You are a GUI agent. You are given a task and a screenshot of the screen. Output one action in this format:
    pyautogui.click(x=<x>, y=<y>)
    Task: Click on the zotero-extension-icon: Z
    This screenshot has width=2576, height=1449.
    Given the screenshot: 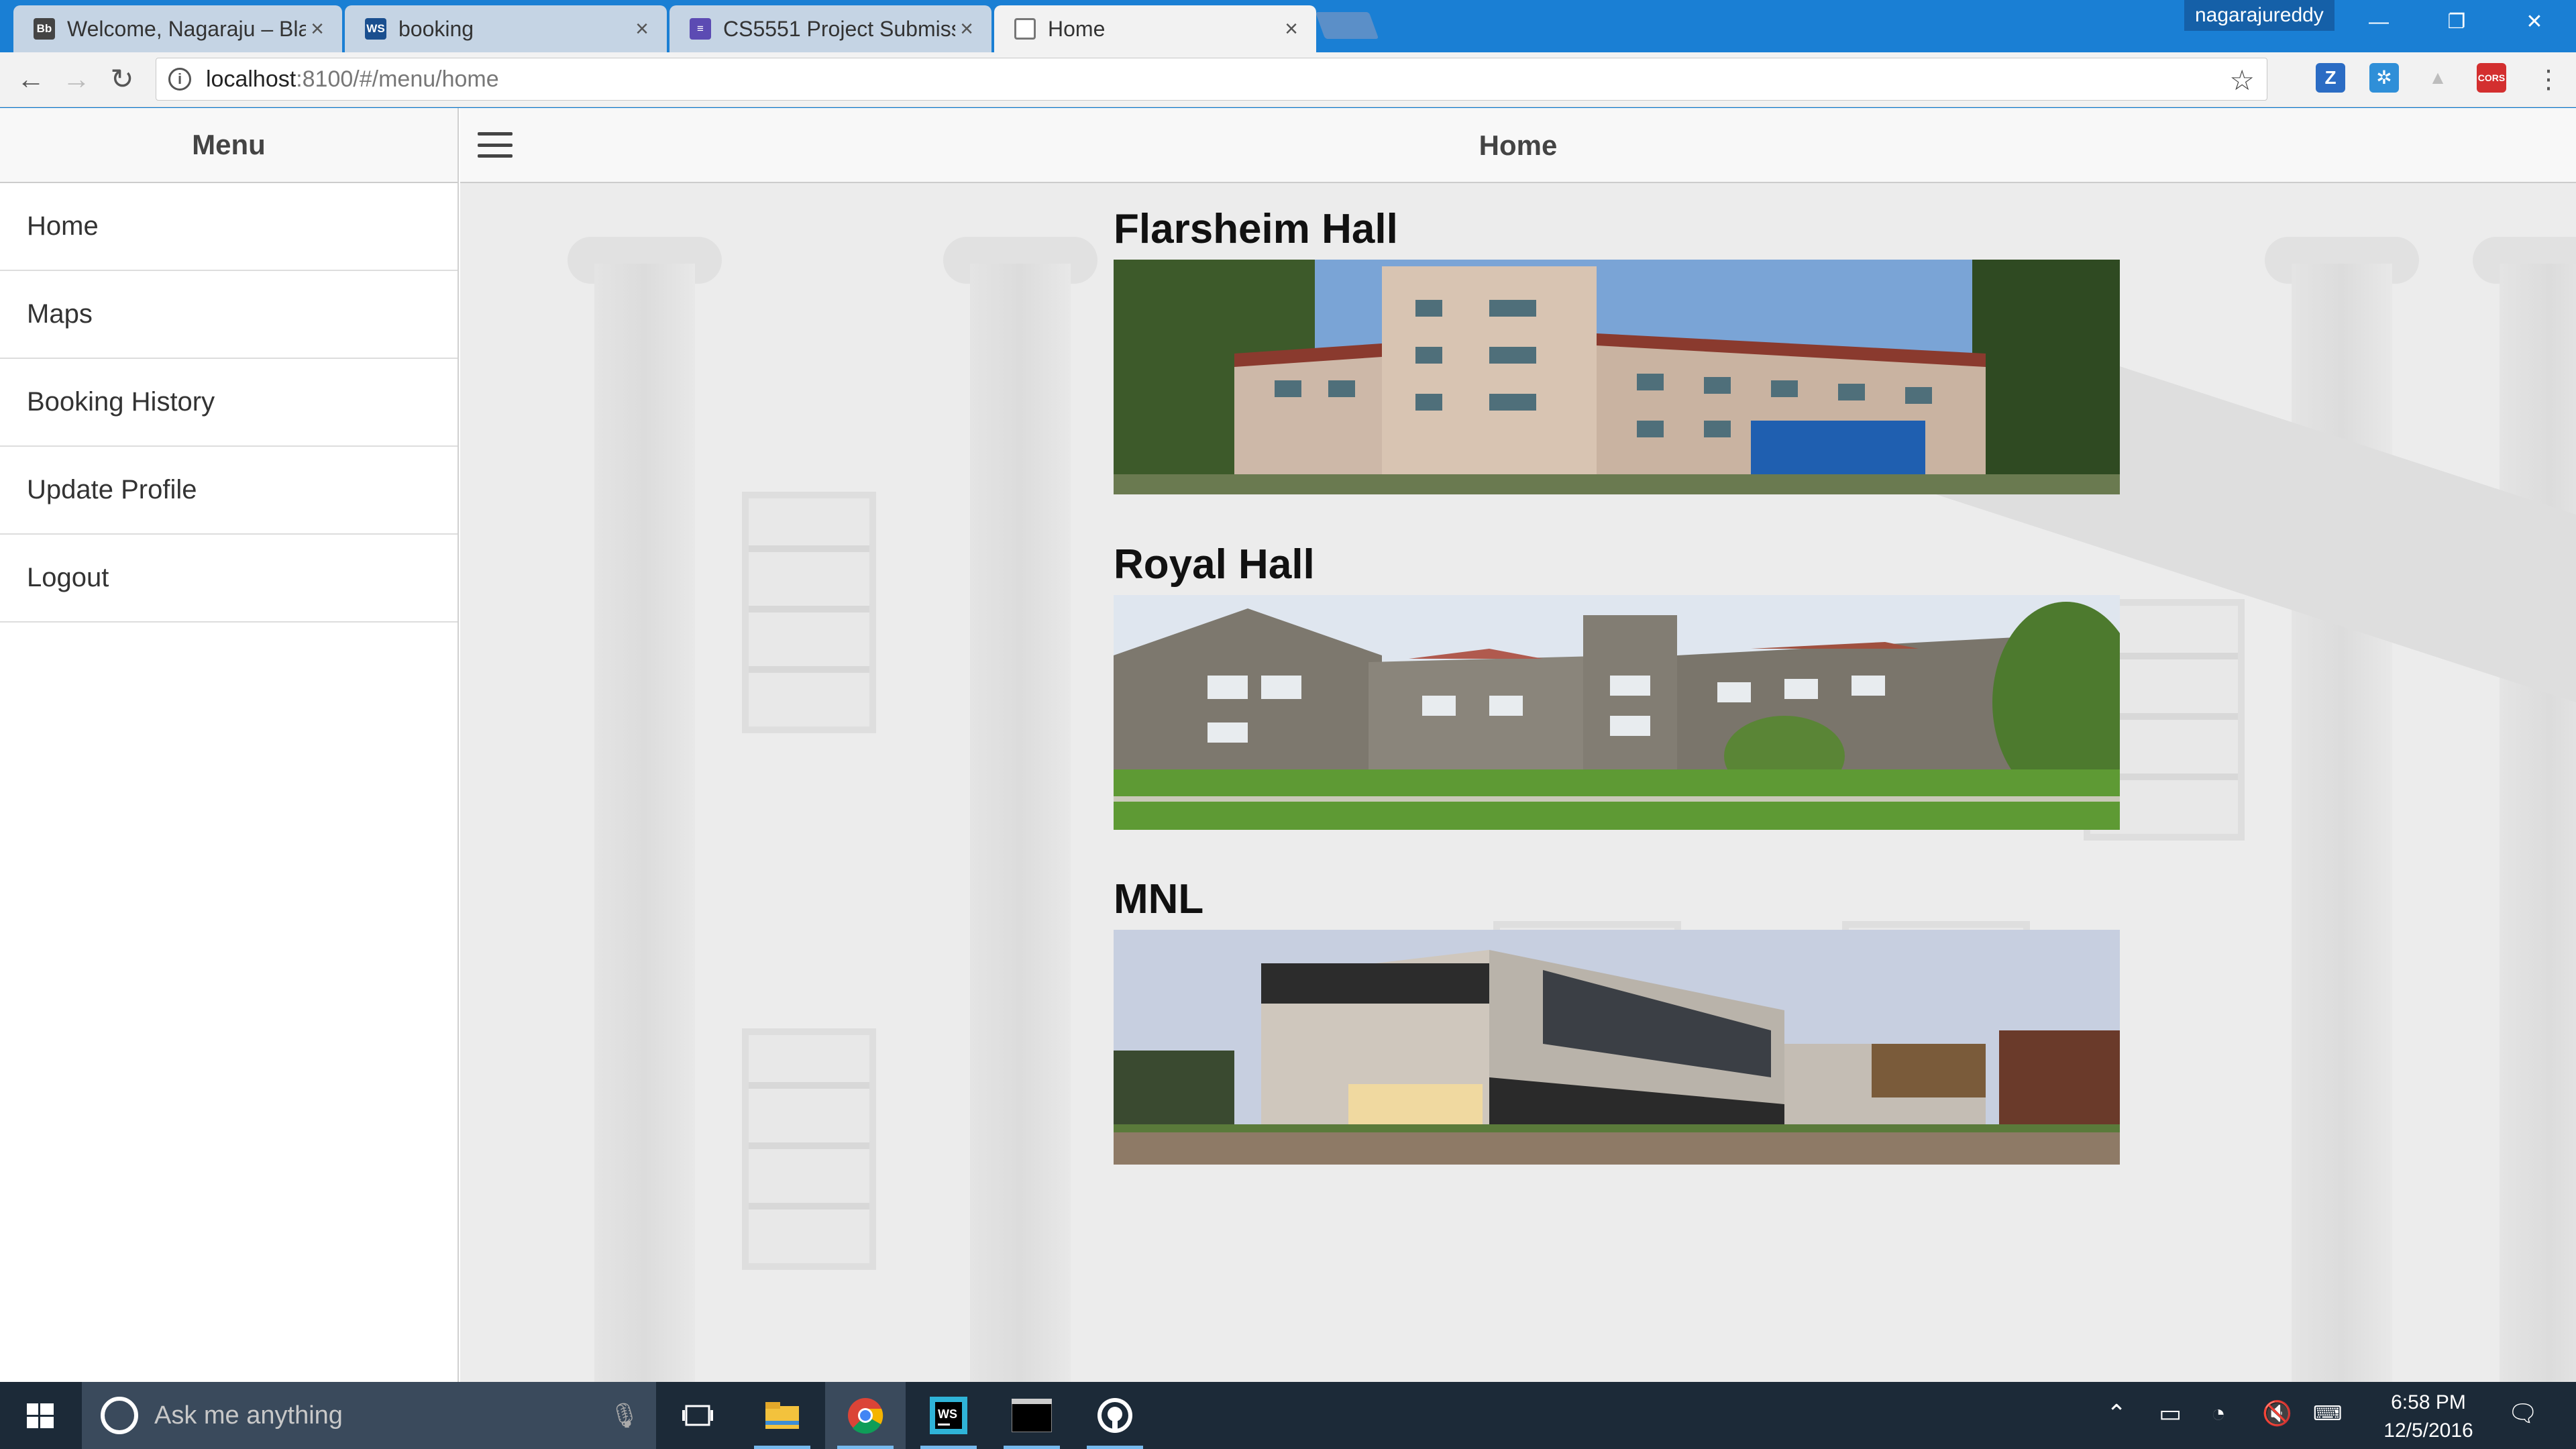 What is the action you would take?
    pyautogui.click(x=2330, y=78)
    